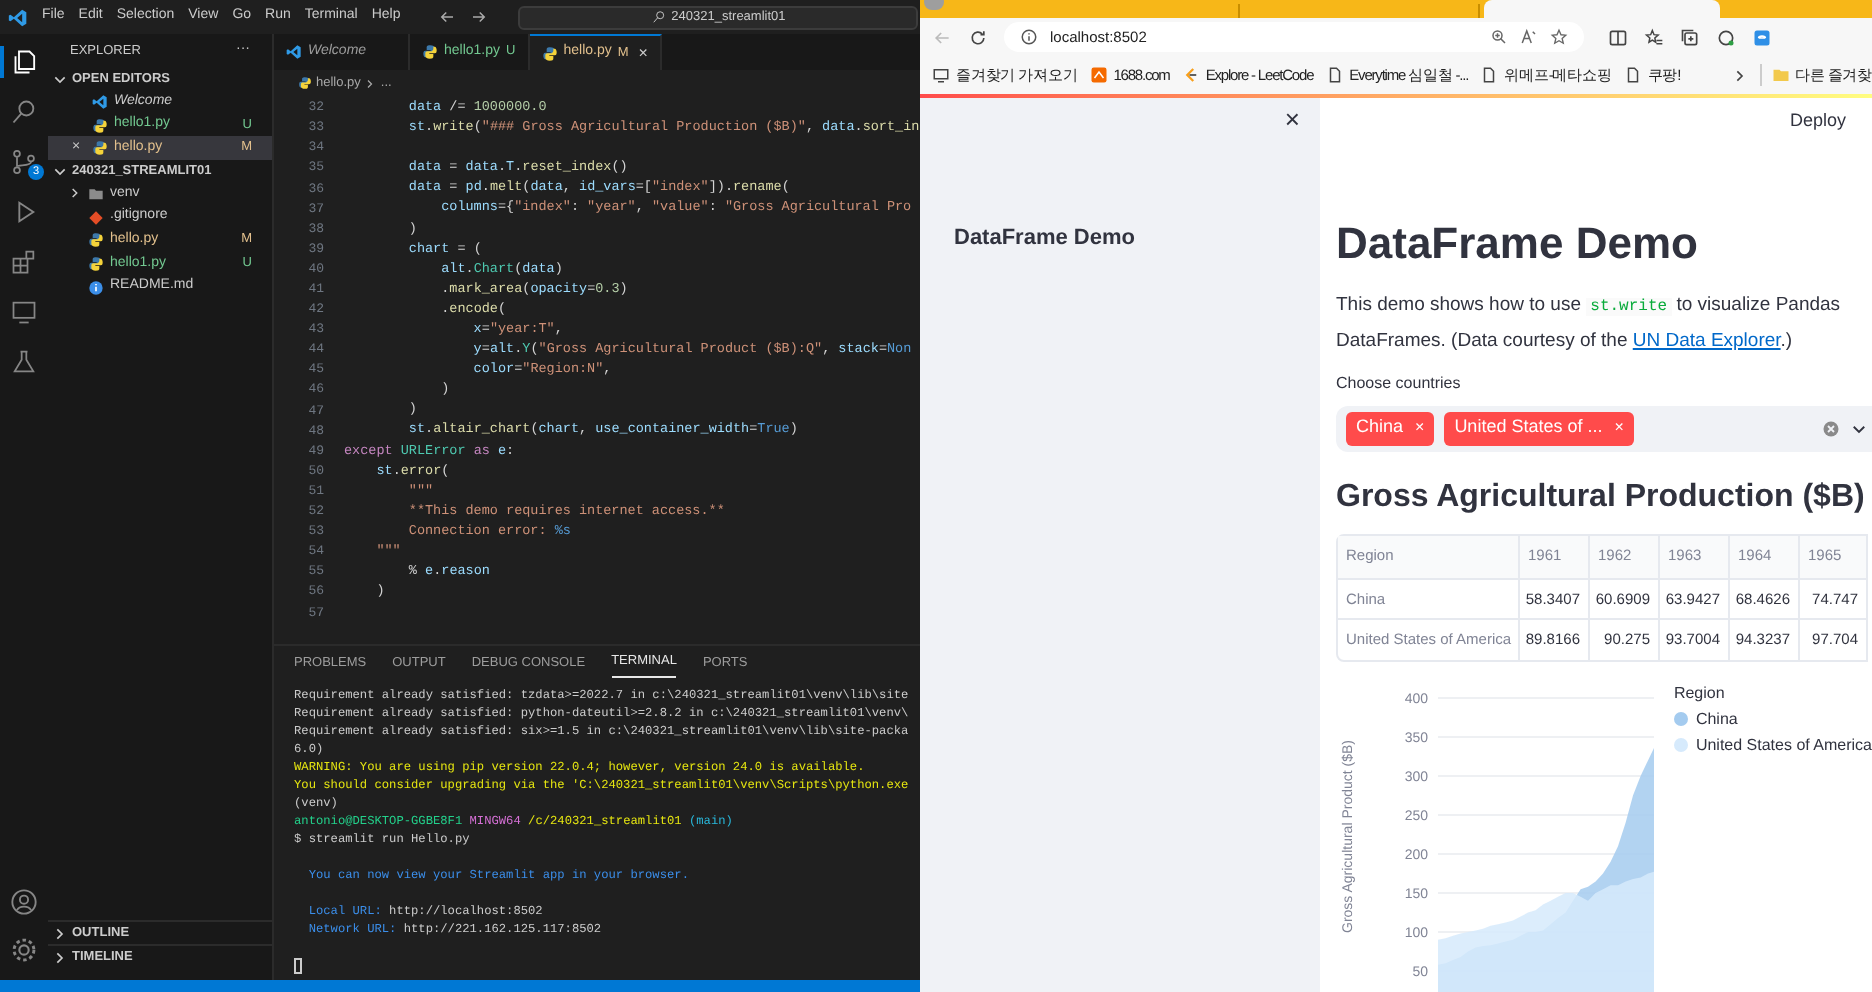 The image size is (1872, 992). I want to click on legend-title: Region, so click(1700, 693).